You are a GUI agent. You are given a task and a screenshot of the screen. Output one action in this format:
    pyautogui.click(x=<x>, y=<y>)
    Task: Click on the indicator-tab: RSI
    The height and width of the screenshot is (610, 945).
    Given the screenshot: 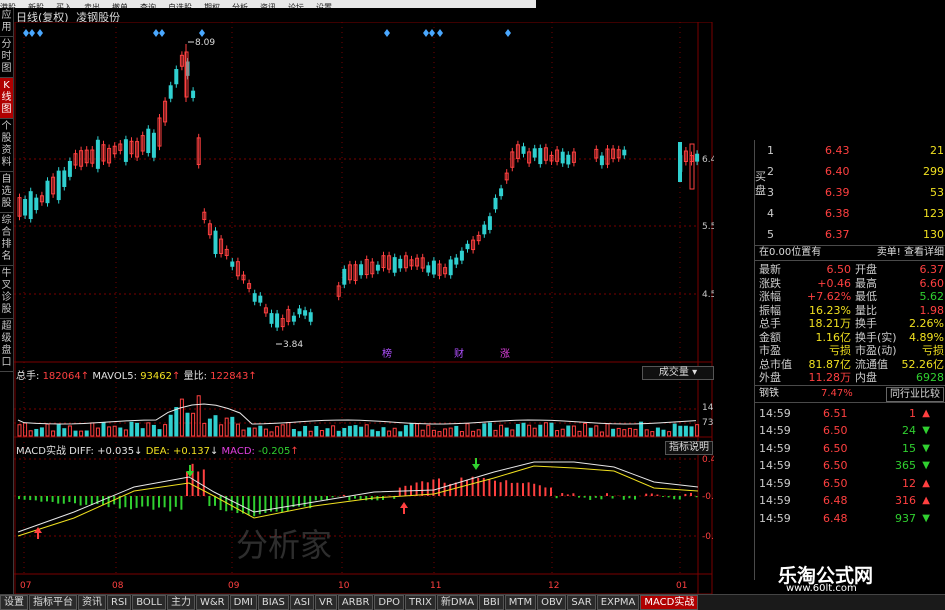 What is the action you would take?
    pyautogui.click(x=119, y=602)
    